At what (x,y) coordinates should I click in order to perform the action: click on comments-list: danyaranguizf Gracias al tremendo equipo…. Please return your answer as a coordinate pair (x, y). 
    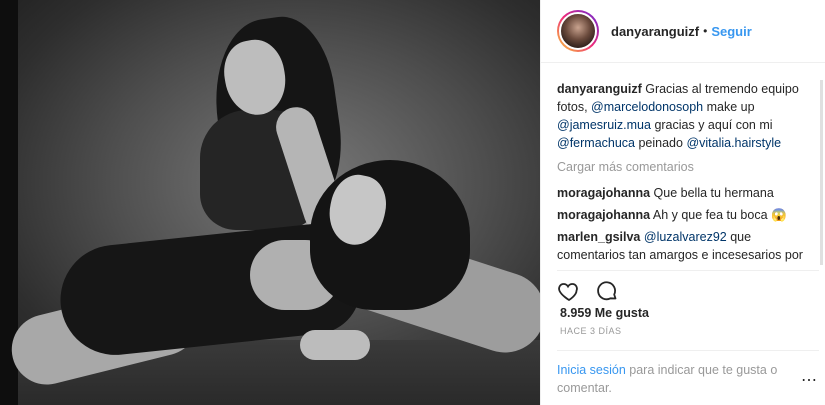
    Looking at the image, I should click on (688, 172).